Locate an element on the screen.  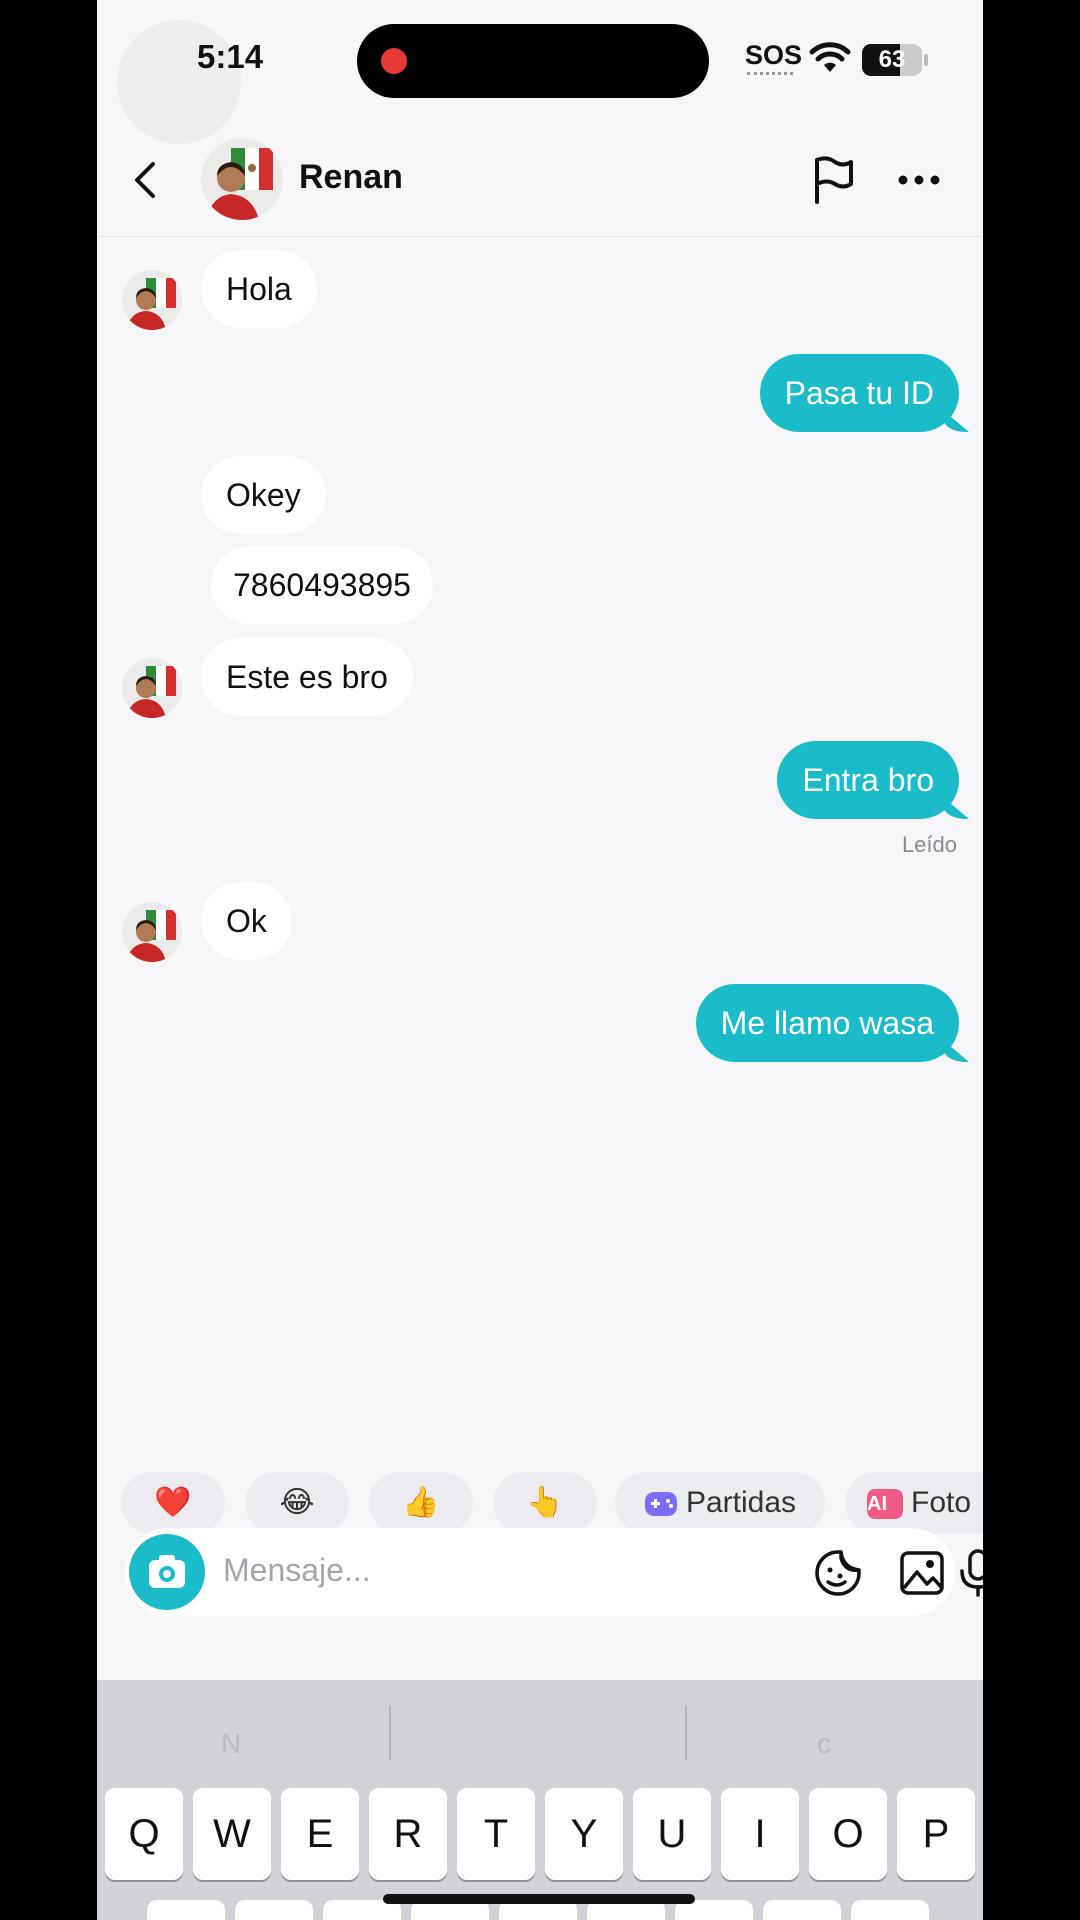
keyboard-suggestion: N is located at coordinates (231, 1744).